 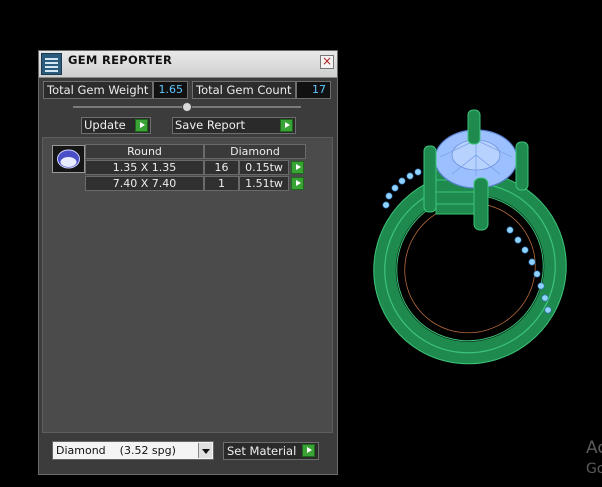 I want to click on total-gem-count-label: Total Gem Count, so click(x=244, y=90).